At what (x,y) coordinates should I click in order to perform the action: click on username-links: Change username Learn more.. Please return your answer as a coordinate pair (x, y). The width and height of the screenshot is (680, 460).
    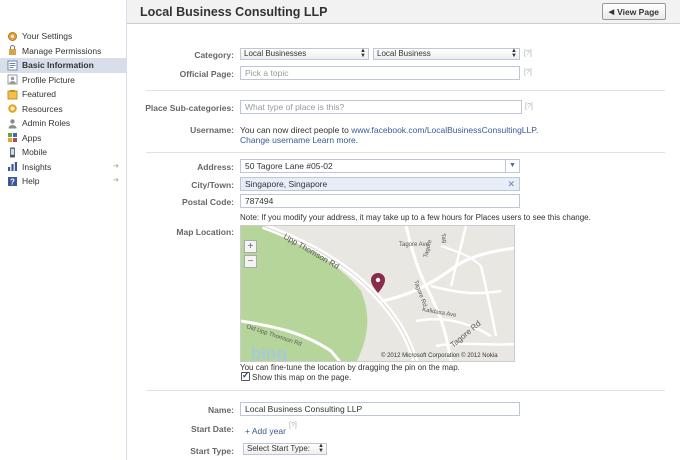
    Looking at the image, I should click on (299, 140).